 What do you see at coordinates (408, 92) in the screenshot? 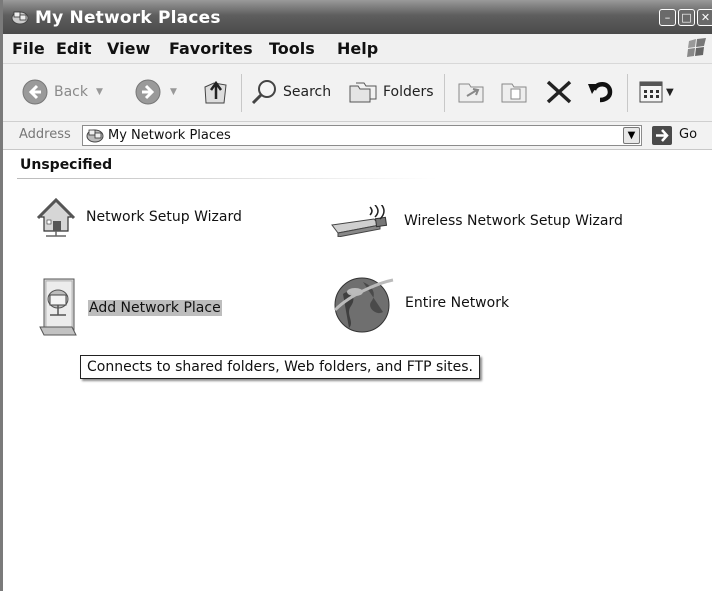
I see `folders-label: Folders` at bounding box center [408, 92].